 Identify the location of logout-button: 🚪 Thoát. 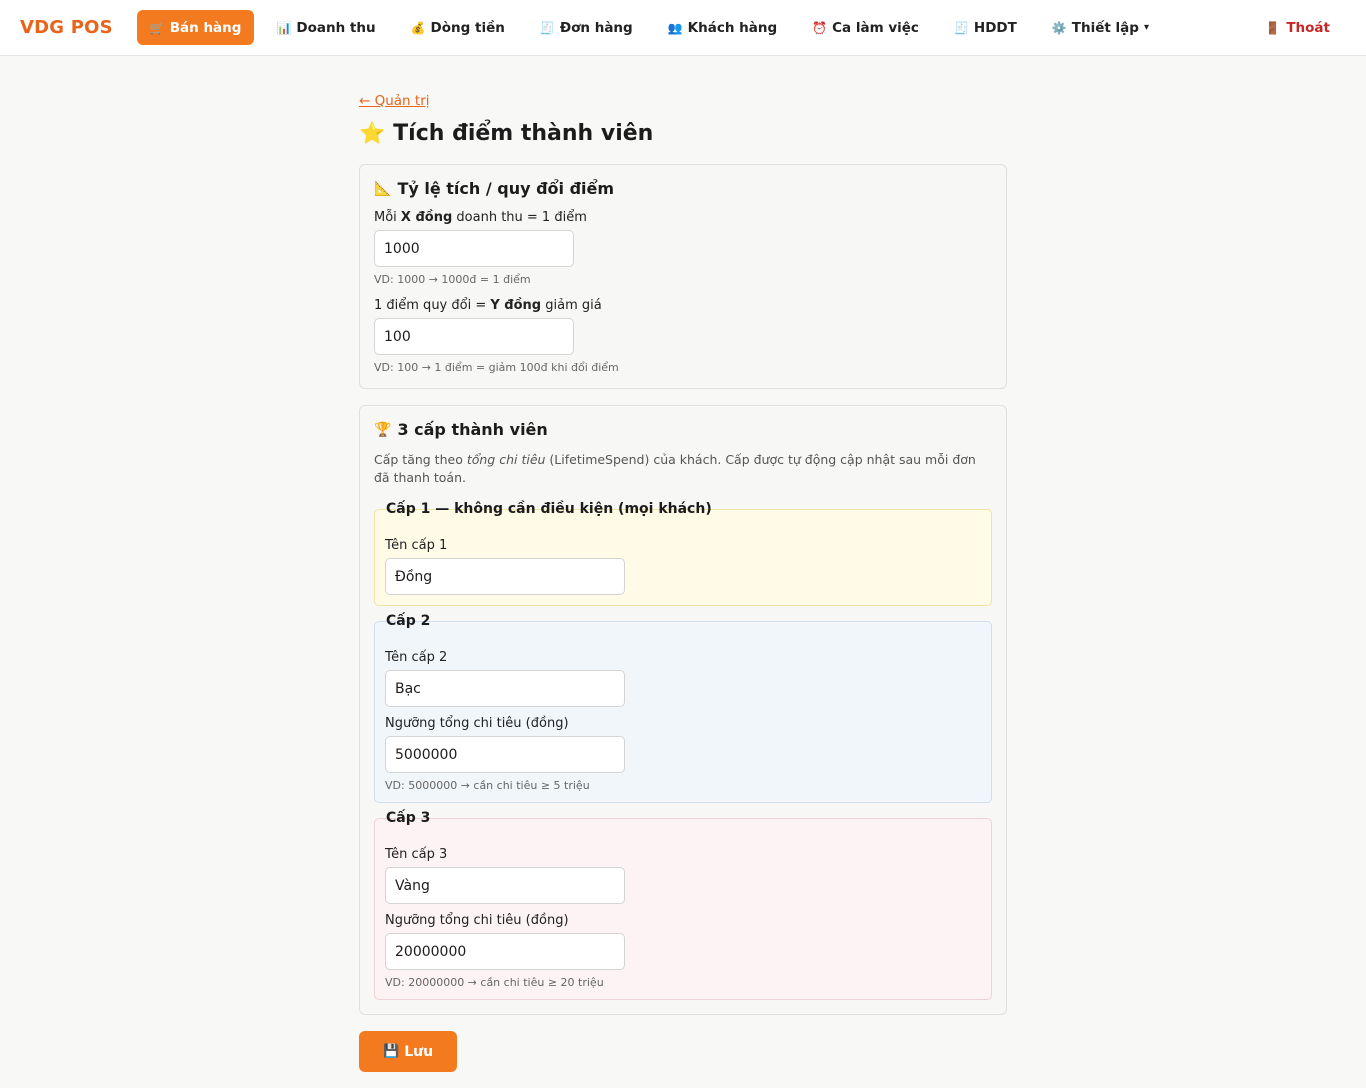
(1297, 28).